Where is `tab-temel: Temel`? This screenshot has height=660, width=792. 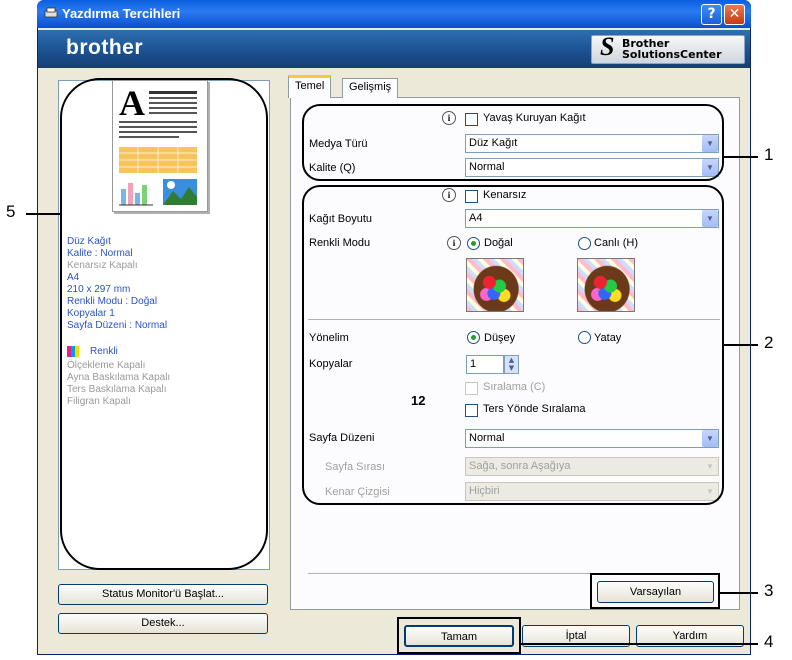 tab-temel: Temel is located at coordinates (310, 86).